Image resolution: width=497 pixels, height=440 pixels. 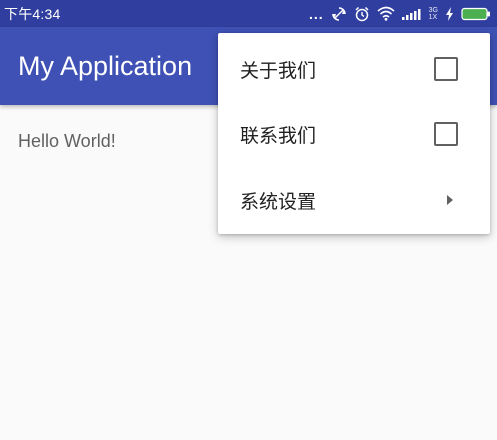 What do you see at coordinates (400, 14) in the screenshot?
I see `status-icons: ... 3G 1X` at bounding box center [400, 14].